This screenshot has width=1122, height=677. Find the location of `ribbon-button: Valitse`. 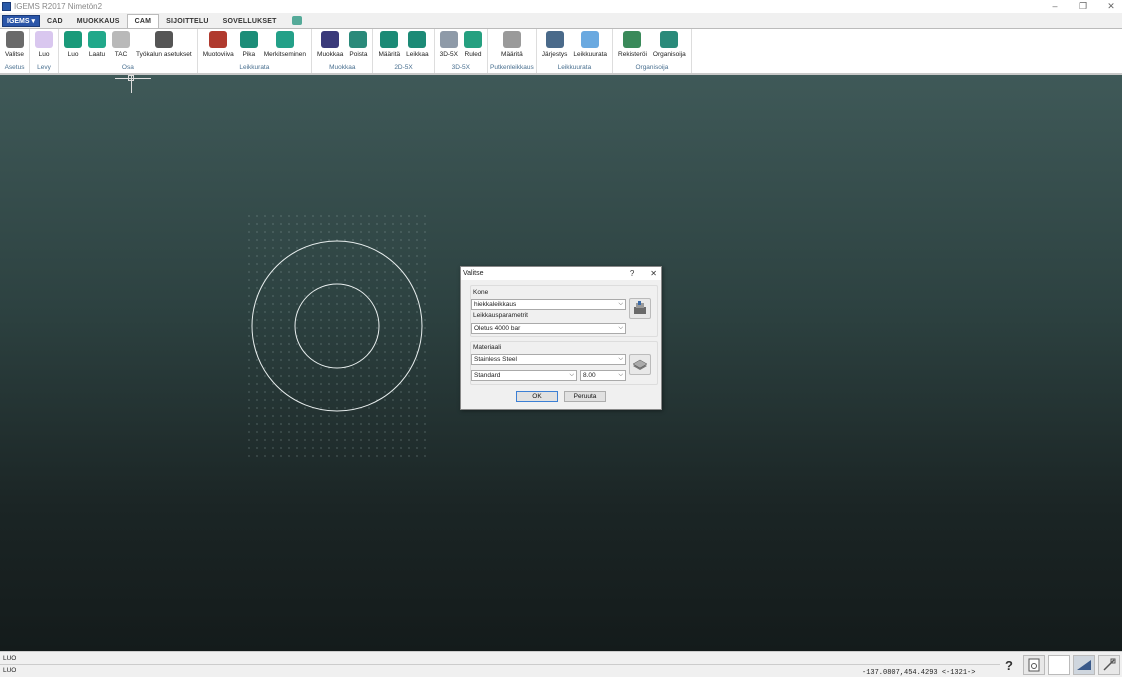

ribbon-button: Valitse is located at coordinates (14, 46).